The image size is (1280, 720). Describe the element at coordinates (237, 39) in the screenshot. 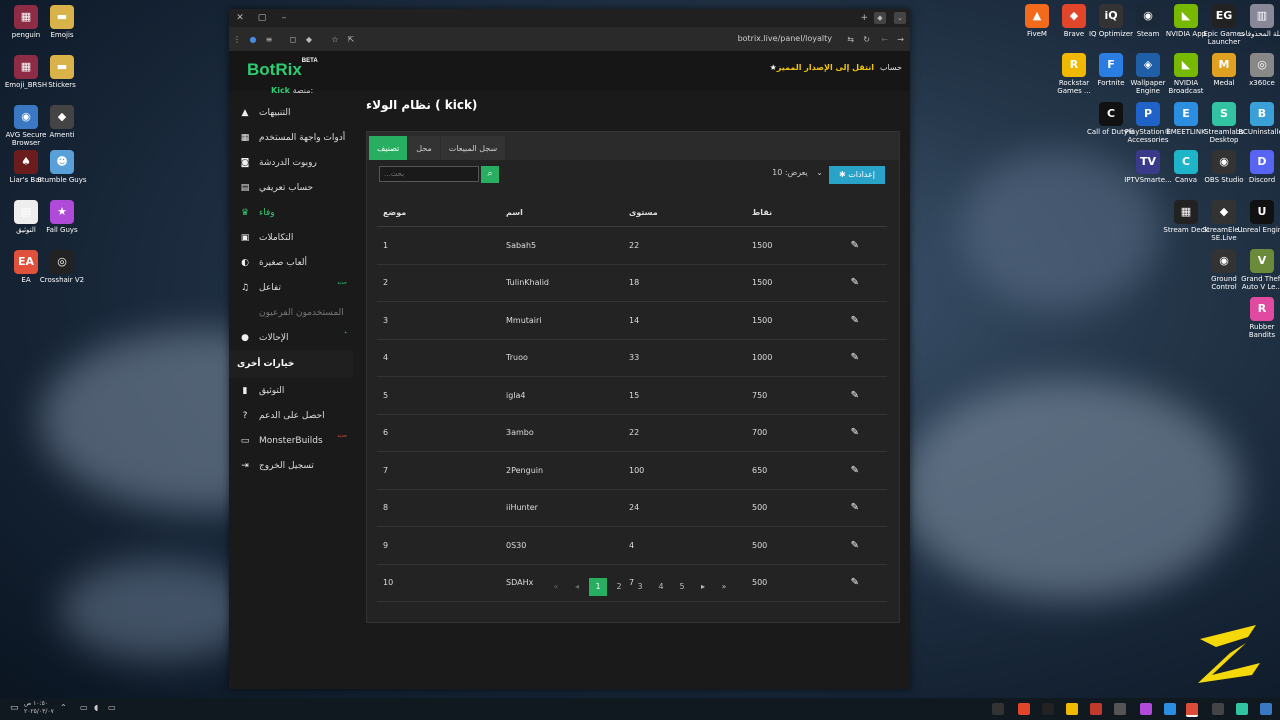

I see `menu-dots-icon: ⋮` at that location.